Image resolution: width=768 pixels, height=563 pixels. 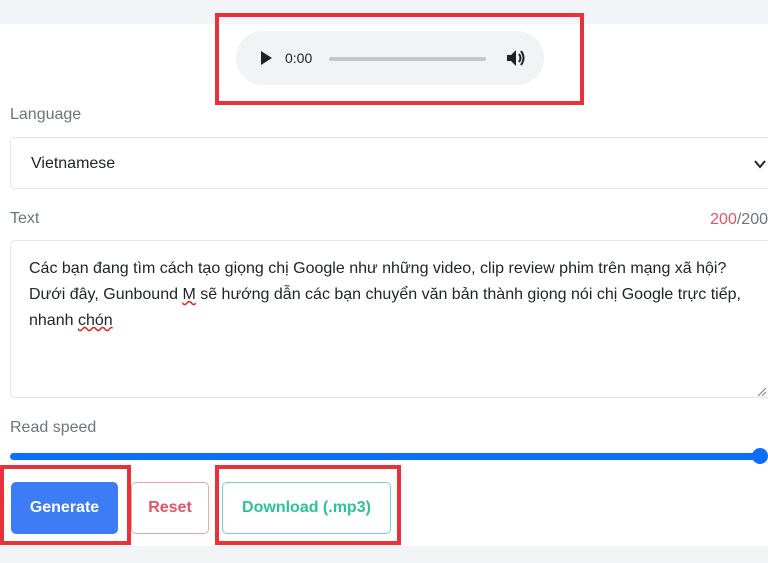 What do you see at coordinates (95, 320) in the screenshot?
I see `text-content-misspelled-chon: chón` at bounding box center [95, 320].